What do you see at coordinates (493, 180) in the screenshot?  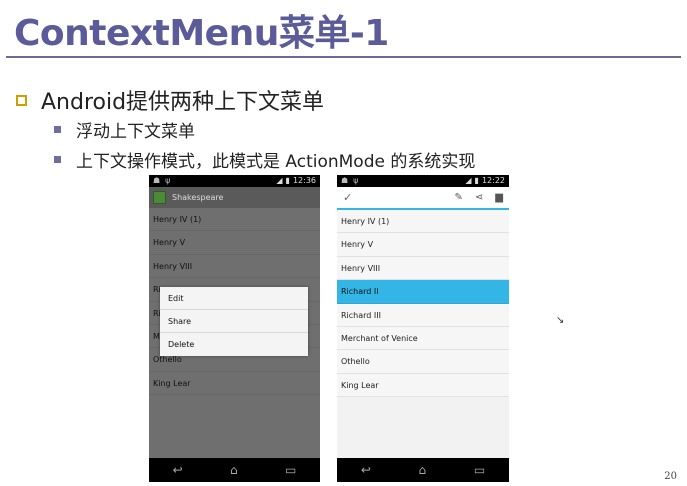 I see `status-time: 12:22` at bounding box center [493, 180].